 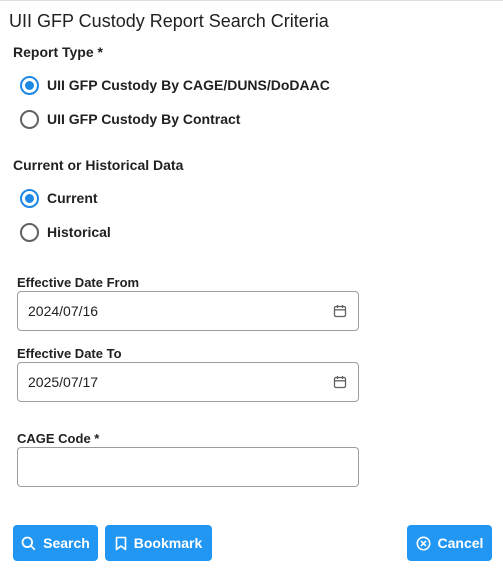 What do you see at coordinates (66, 543) in the screenshot?
I see `search-button-label: Search` at bounding box center [66, 543].